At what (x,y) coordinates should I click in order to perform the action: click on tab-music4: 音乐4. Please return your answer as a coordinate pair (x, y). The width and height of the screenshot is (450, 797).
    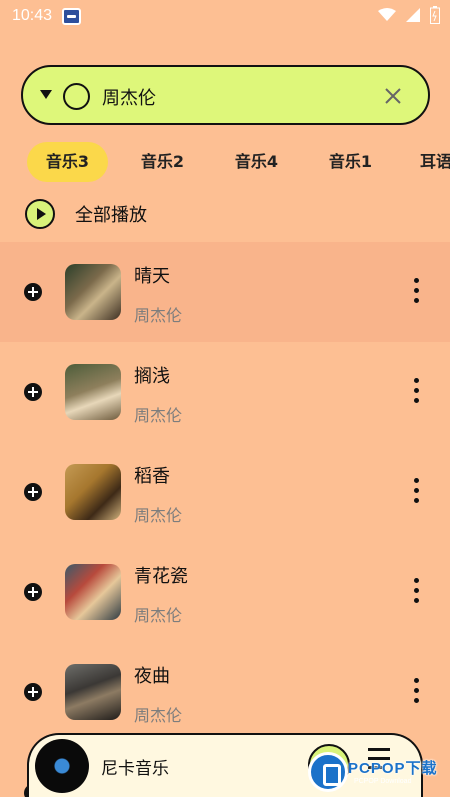
    Looking at the image, I should click on (256, 162).